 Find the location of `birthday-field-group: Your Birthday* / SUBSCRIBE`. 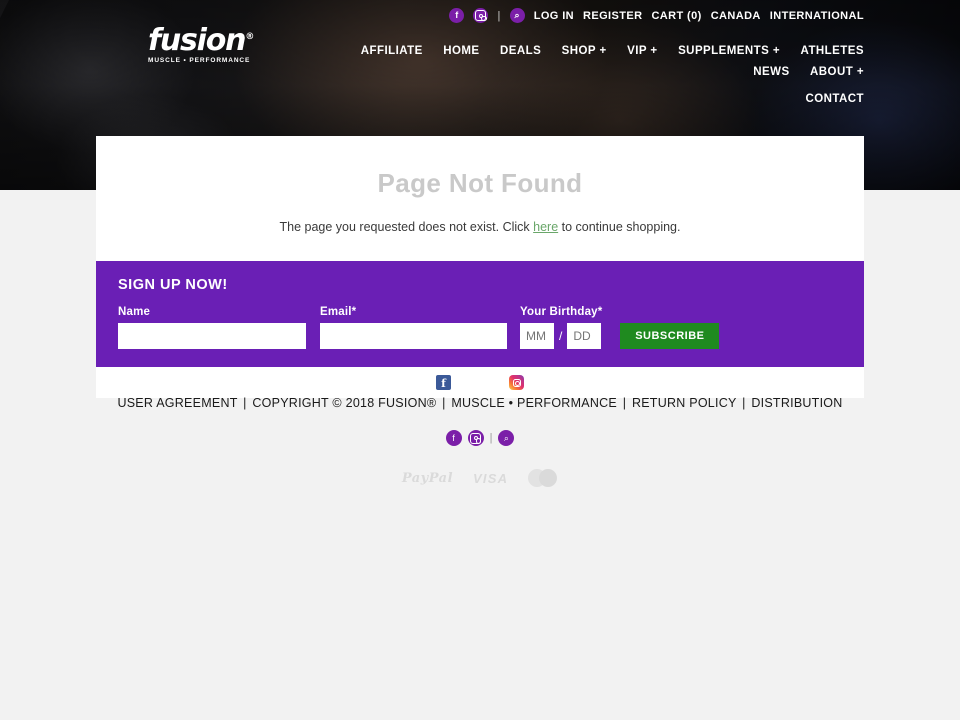

birthday-field-group: Your Birthday* / SUBSCRIBE is located at coordinates (620, 327).